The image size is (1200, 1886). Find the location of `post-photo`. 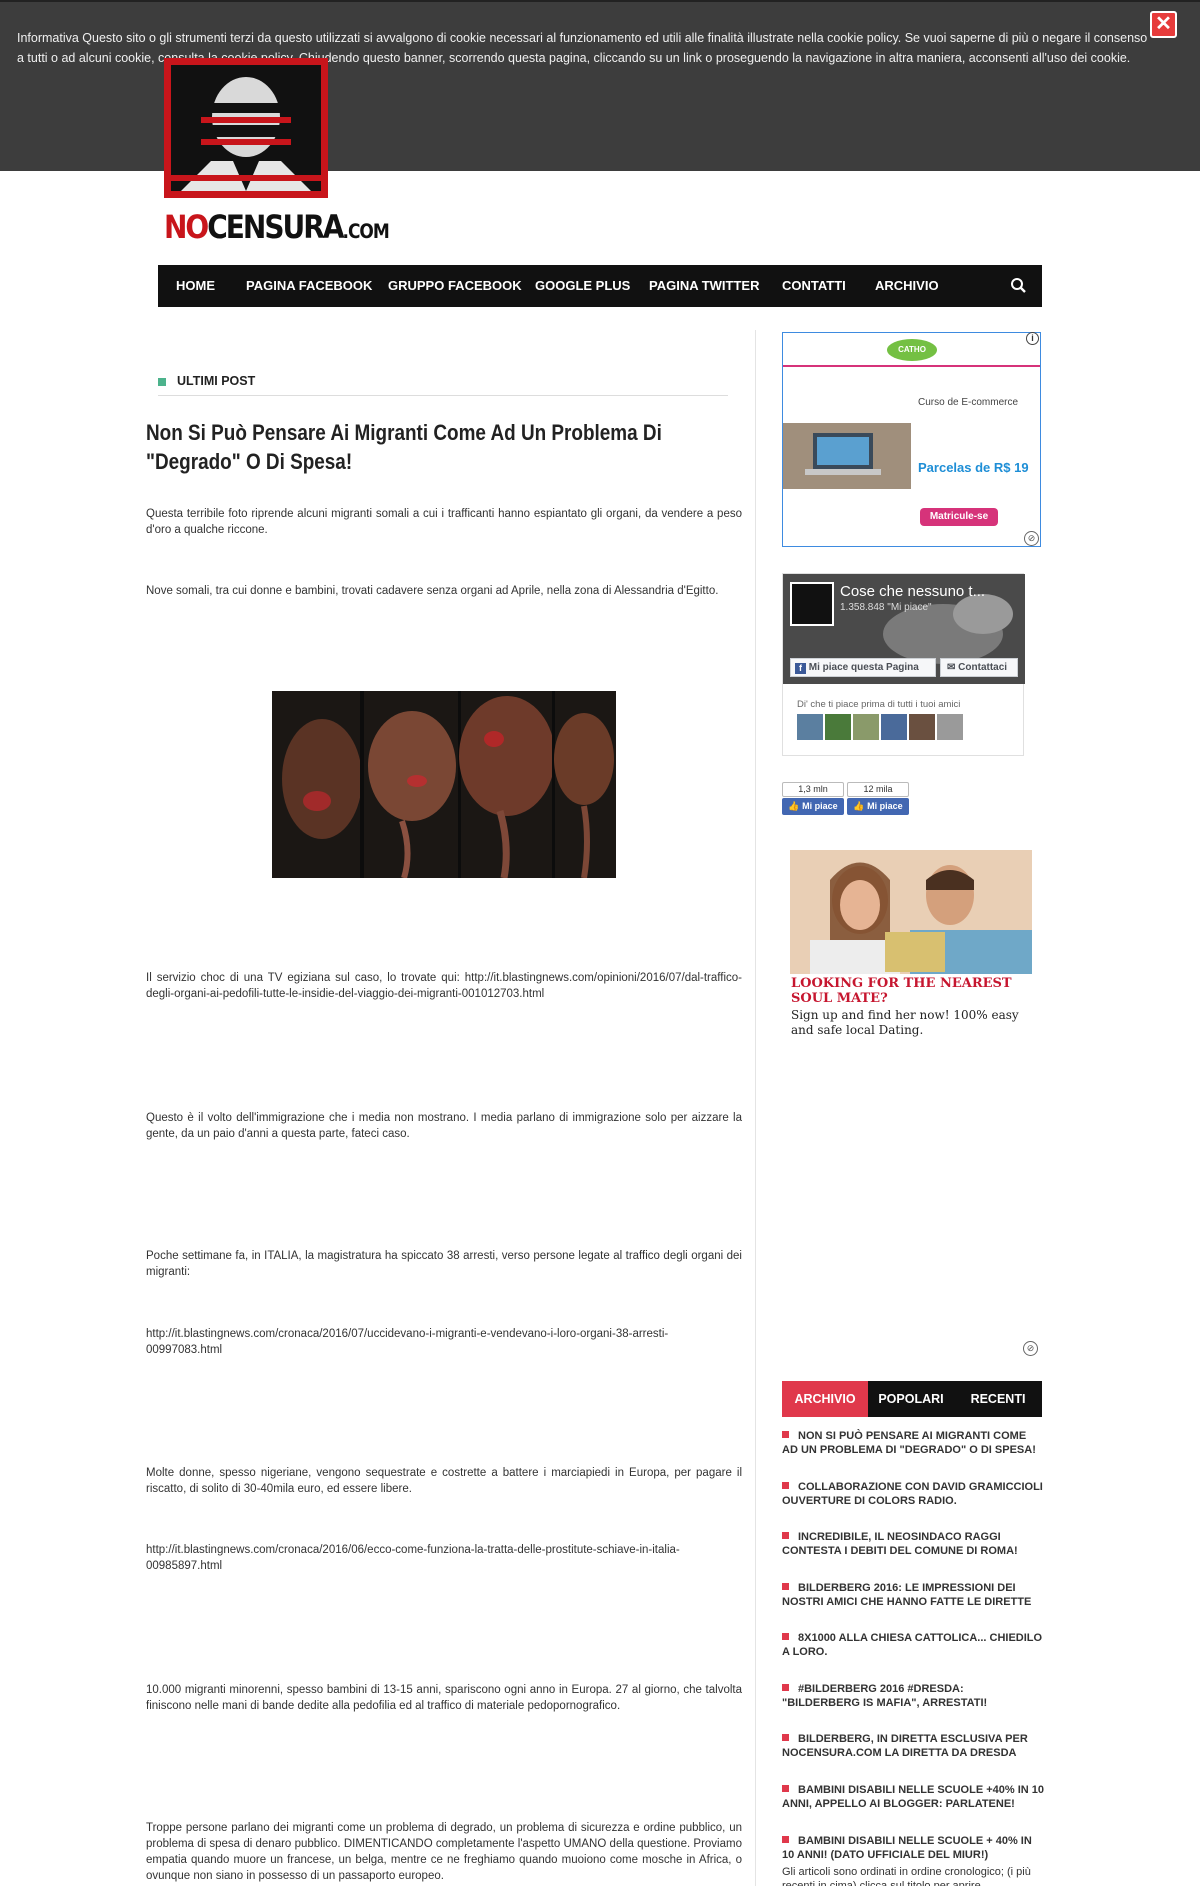

post-photo is located at coordinates (444, 784).